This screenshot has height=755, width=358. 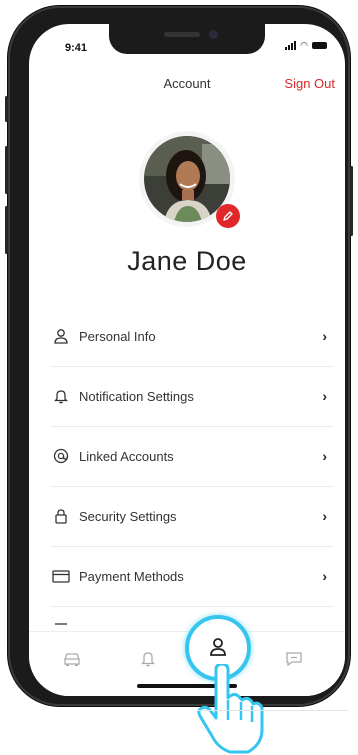 I want to click on volume-down-button, so click(x=6, y=230).